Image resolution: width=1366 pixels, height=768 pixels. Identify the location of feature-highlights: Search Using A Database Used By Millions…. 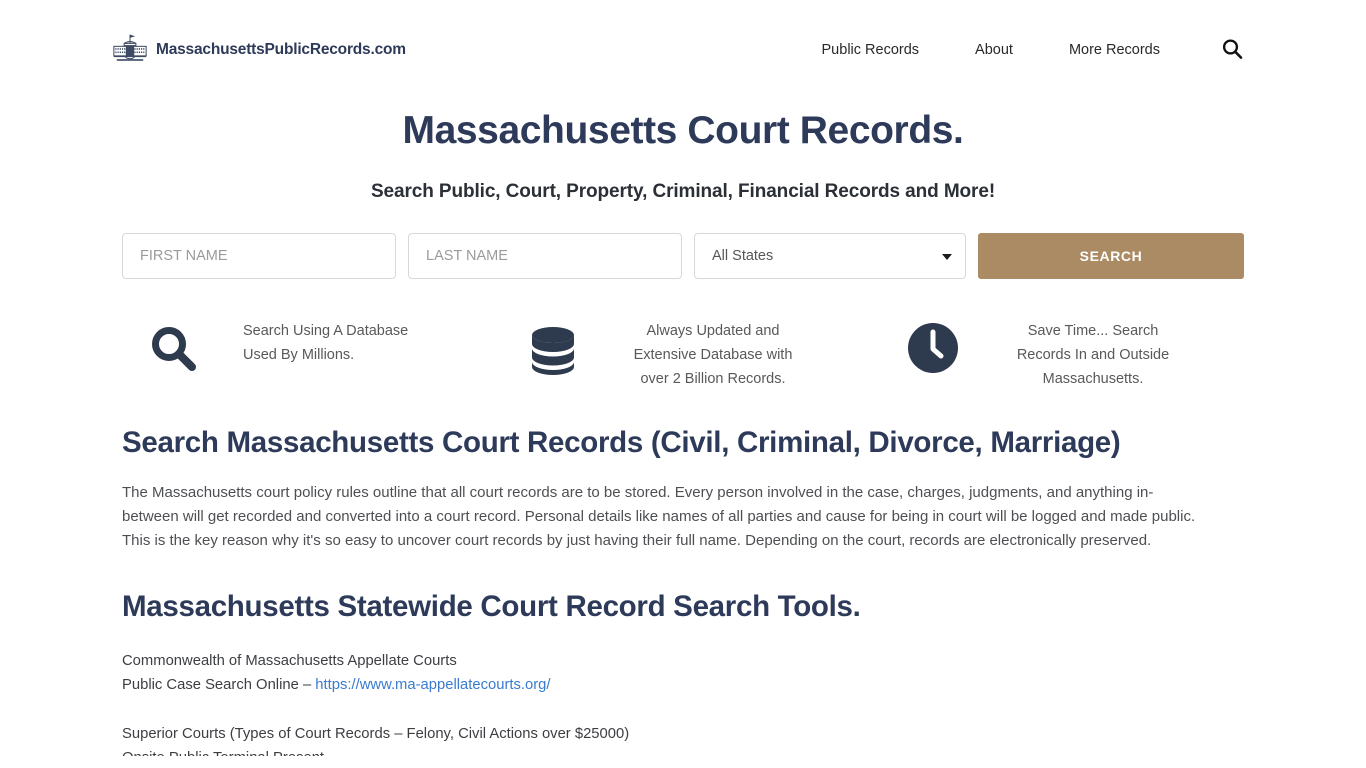
(683, 352).